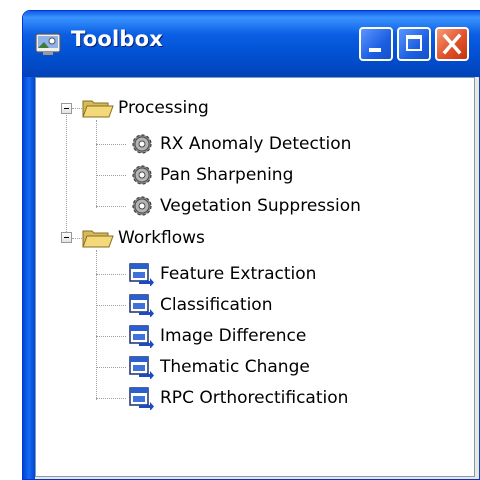  What do you see at coordinates (117, 39) in the screenshot?
I see `window-title: Toolbox` at bounding box center [117, 39].